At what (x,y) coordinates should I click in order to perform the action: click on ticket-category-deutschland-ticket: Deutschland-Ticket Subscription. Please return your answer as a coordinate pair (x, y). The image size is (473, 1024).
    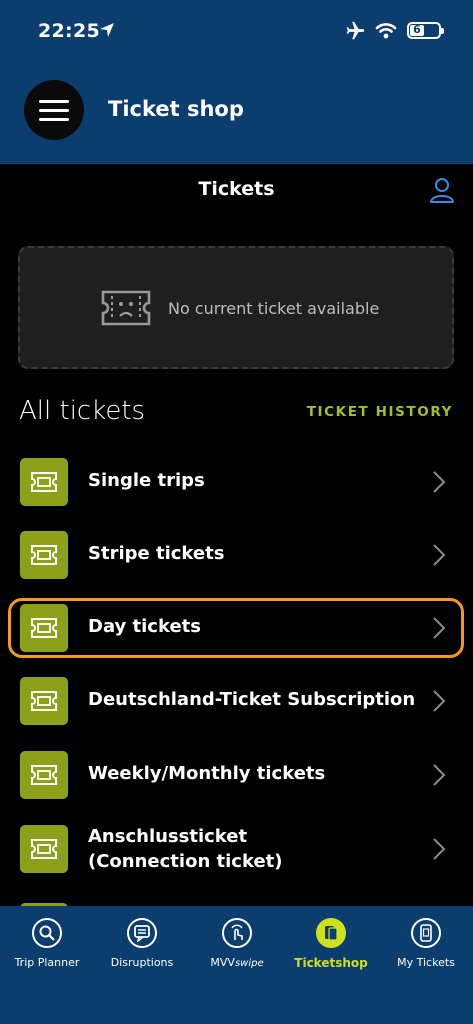
    Looking at the image, I should click on (236, 701).